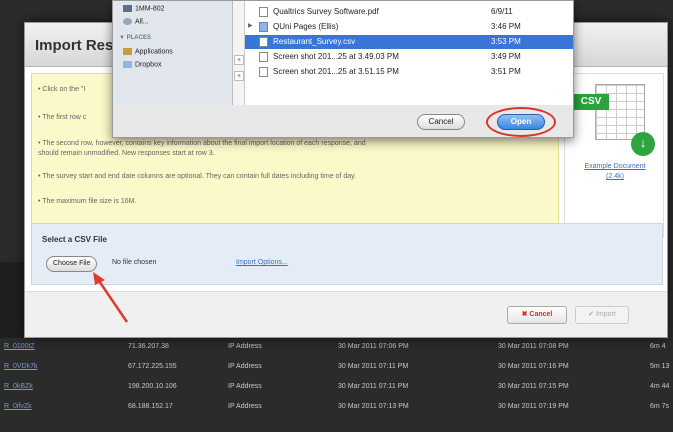 The height and width of the screenshot is (432, 673). I want to click on duration-cell: 6m 7s, so click(660, 406).